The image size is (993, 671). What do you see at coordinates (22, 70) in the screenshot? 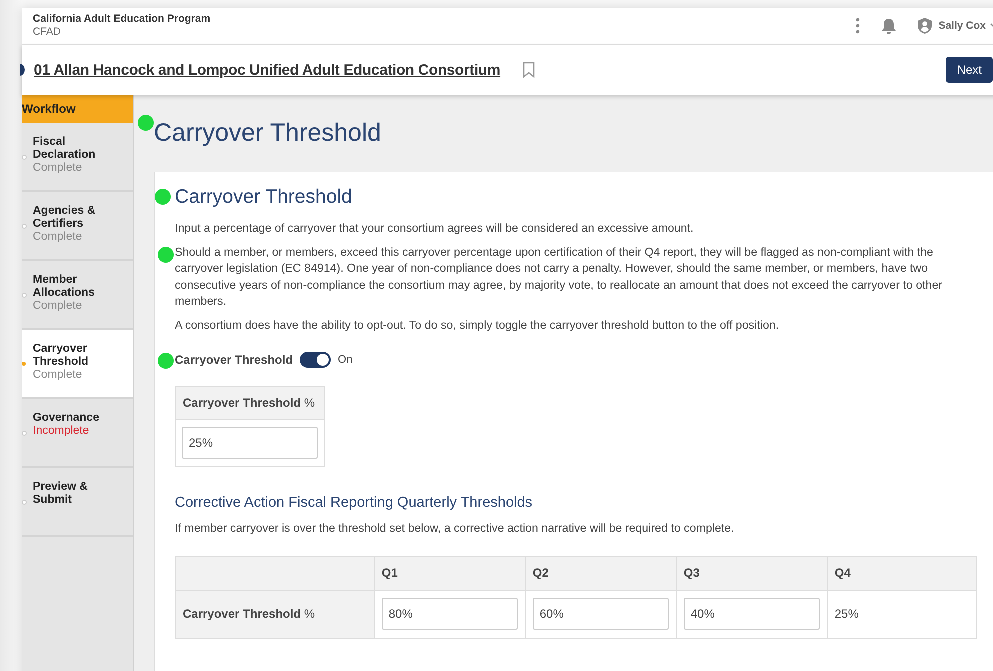
I see `back-icon` at bounding box center [22, 70].